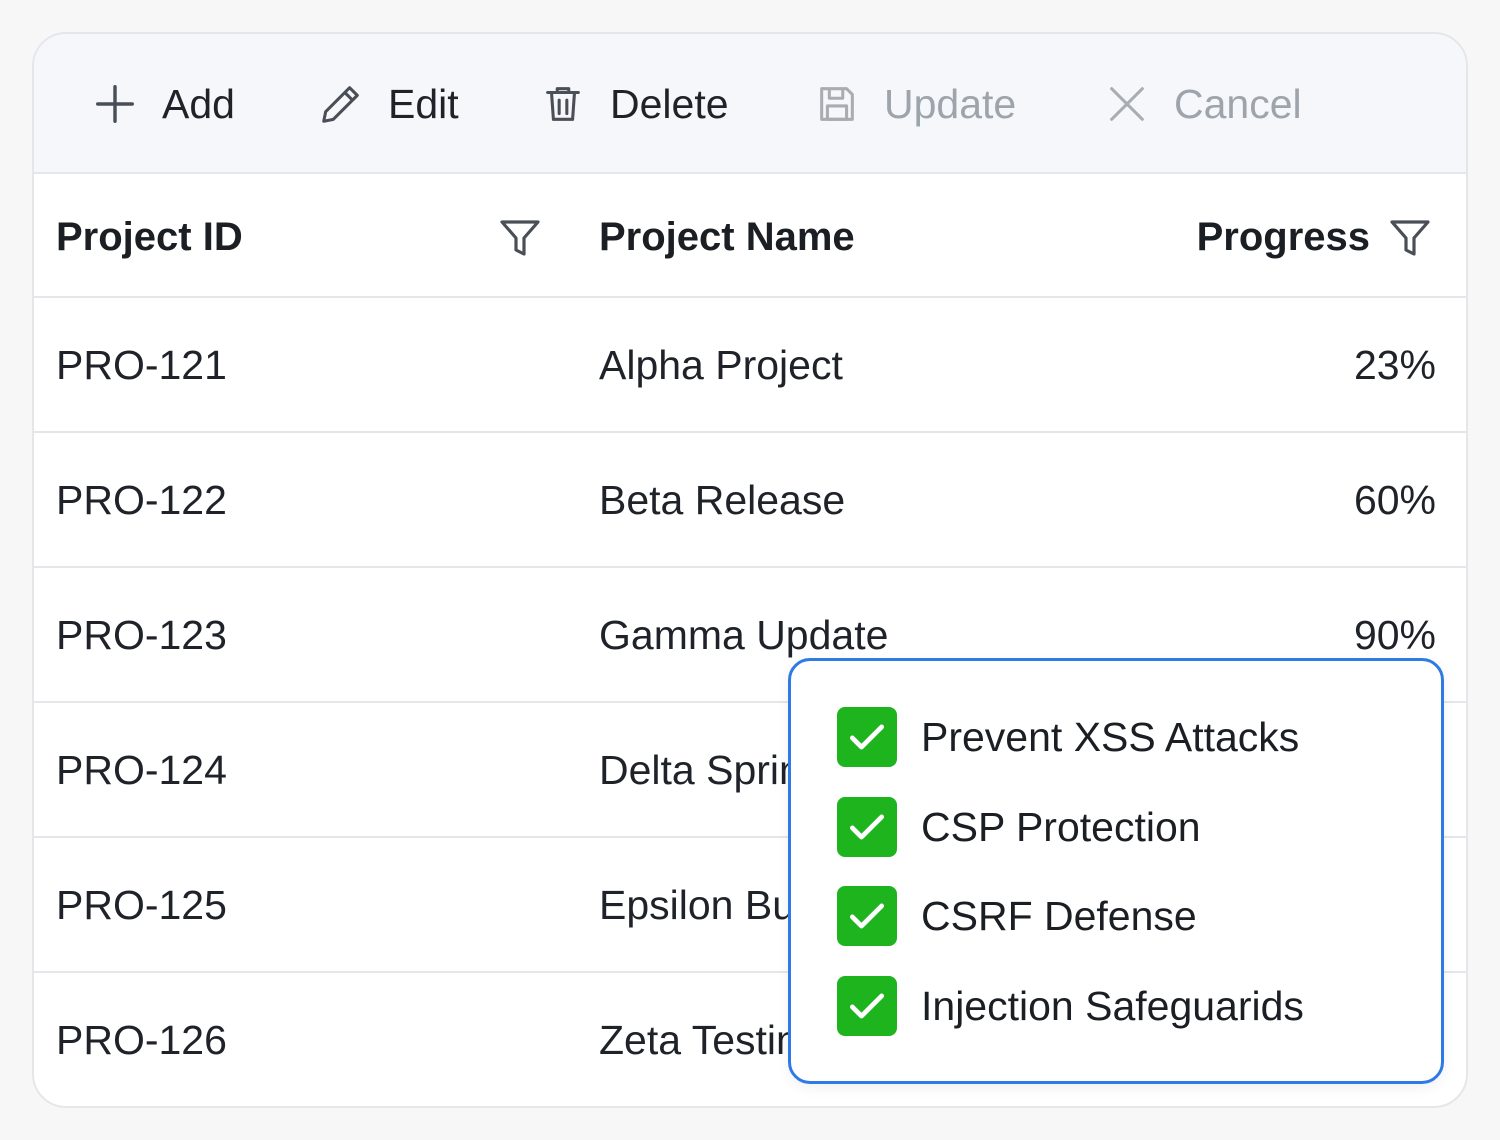 This screenshot has width=1500, height=1140. I want to click on plus-icon, so click(115, 104).